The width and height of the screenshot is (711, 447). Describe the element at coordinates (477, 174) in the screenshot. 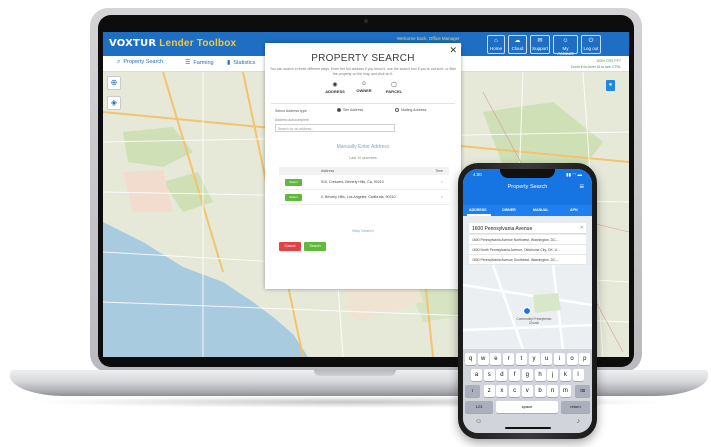

I see `status-time: 4:00` at that location.